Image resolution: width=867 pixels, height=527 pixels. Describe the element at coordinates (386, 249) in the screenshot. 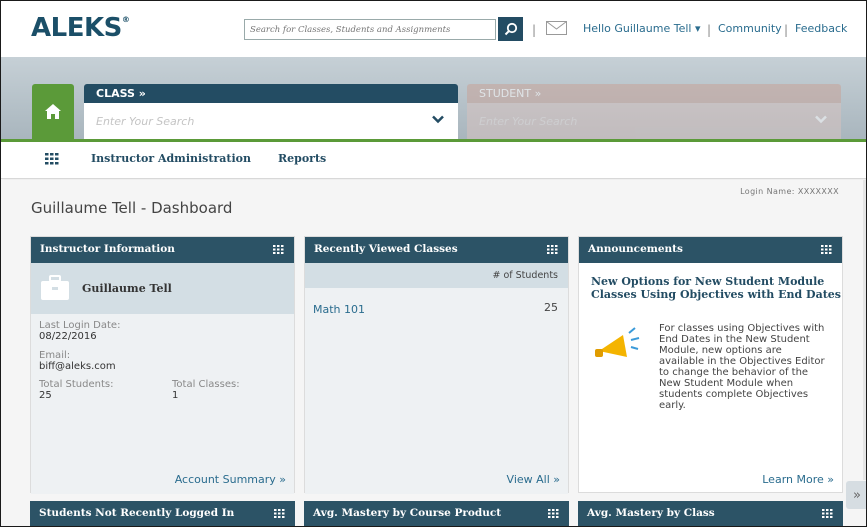

I see `card-title: Recently Viewed Classes` at that location.